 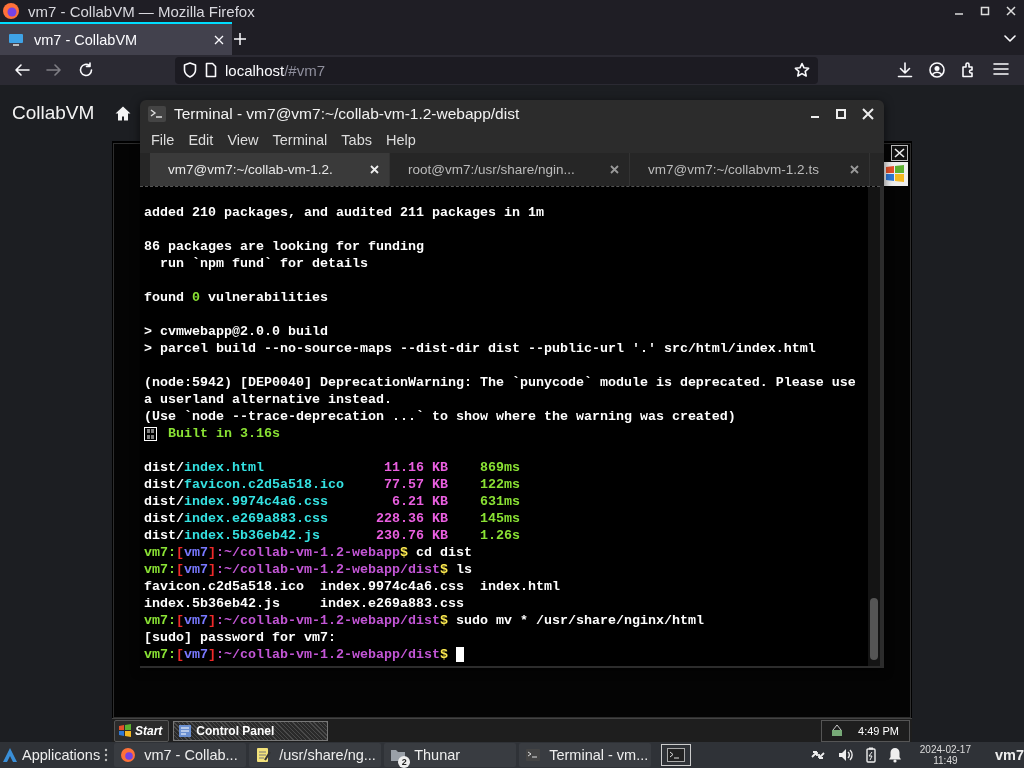 What do you see at coordinates (870, 755) in the screenshot?
I see `battery-icon` at bounding box center [870, 755].